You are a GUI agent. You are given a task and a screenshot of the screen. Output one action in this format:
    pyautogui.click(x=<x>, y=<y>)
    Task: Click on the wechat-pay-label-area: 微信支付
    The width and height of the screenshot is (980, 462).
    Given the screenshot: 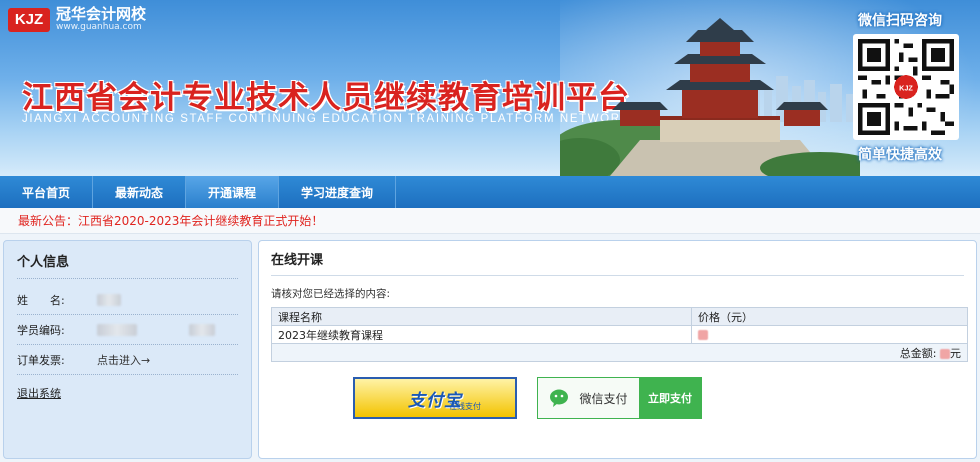 What is the action you would take?
    pyautogui.click(x=588, y=398)
    